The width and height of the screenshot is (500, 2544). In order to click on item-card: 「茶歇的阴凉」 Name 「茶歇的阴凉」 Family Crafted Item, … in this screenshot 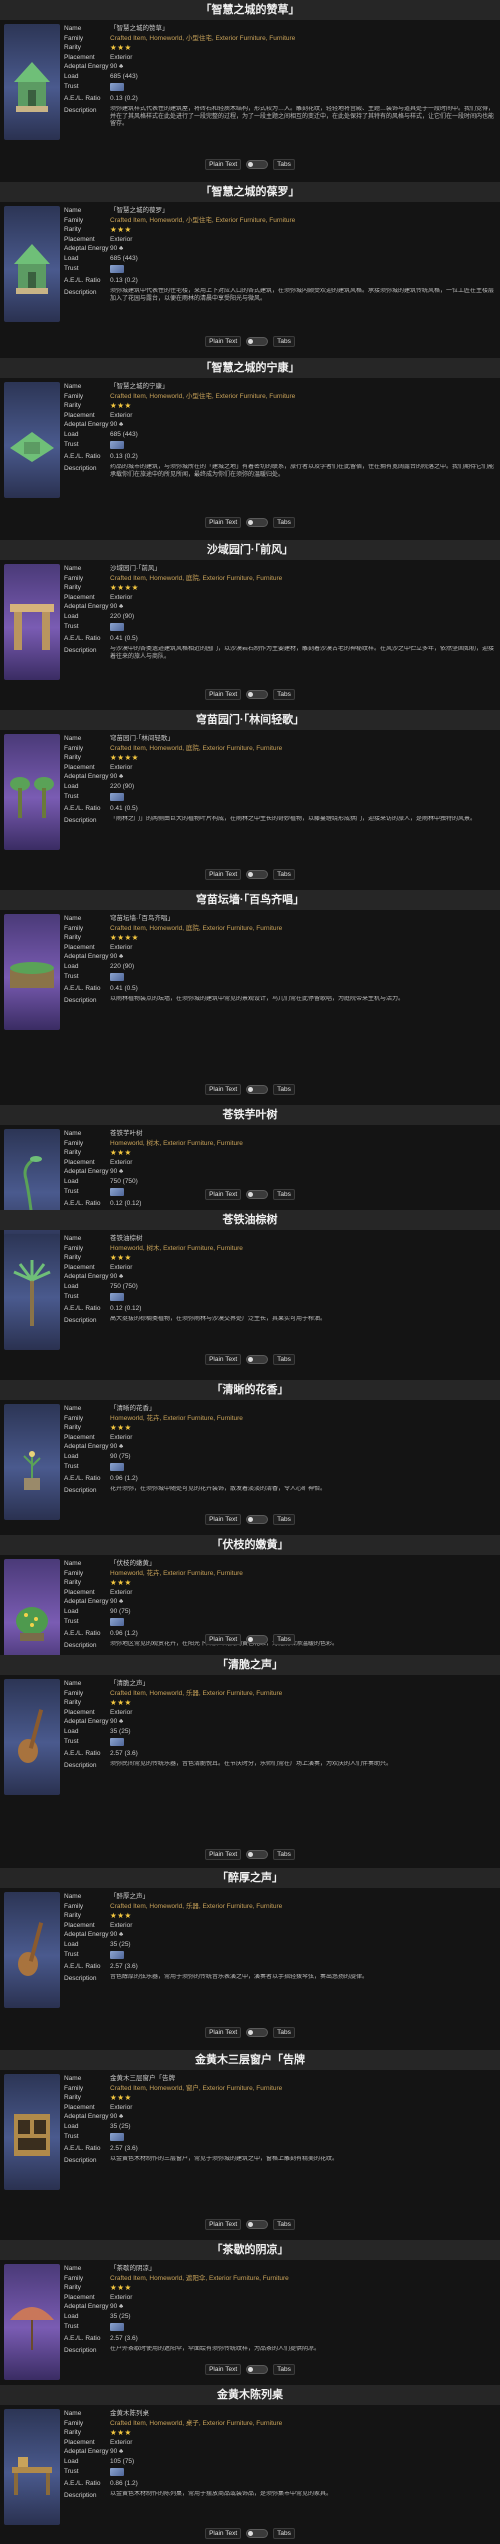, I will do `click(250, 2310)`.